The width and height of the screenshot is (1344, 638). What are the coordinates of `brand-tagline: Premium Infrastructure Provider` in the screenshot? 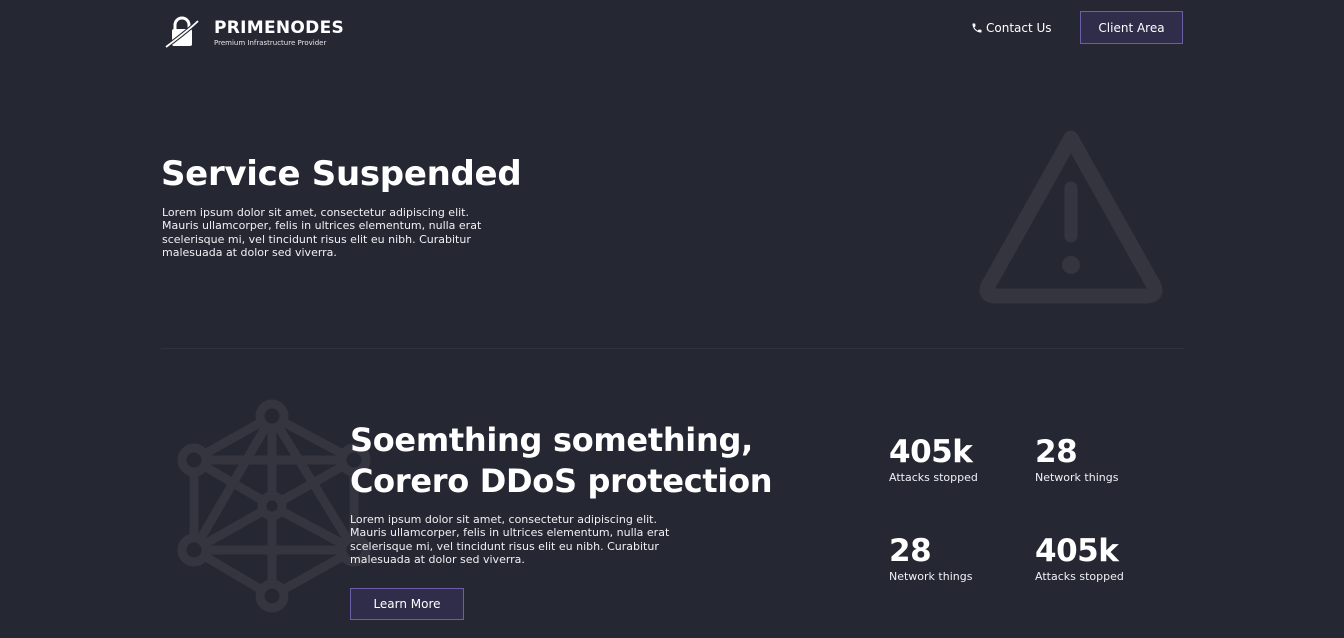 It's located at (270, 43).